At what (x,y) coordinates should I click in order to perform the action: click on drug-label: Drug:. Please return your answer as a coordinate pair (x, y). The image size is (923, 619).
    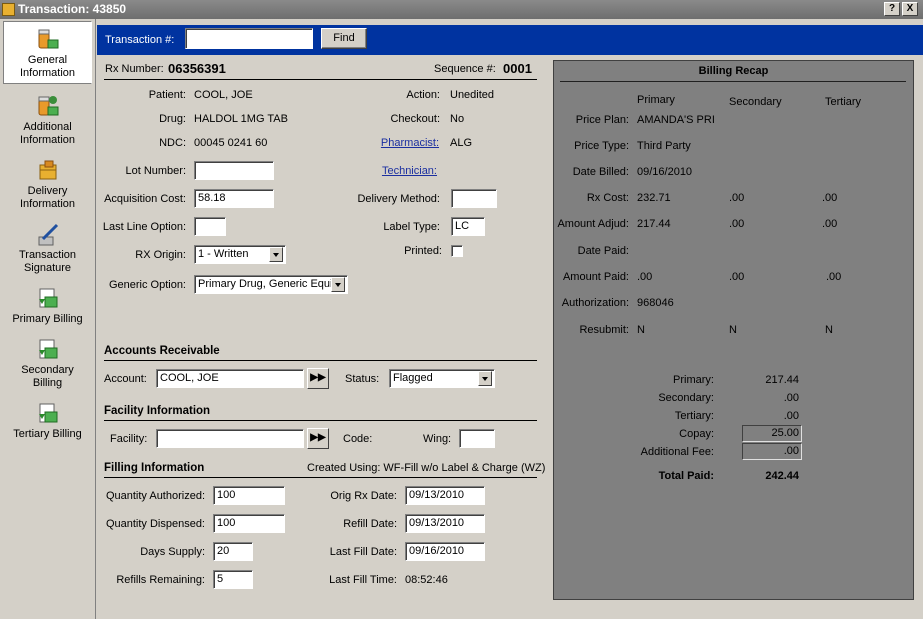
    Looking at the image, I should click on (172, 119).